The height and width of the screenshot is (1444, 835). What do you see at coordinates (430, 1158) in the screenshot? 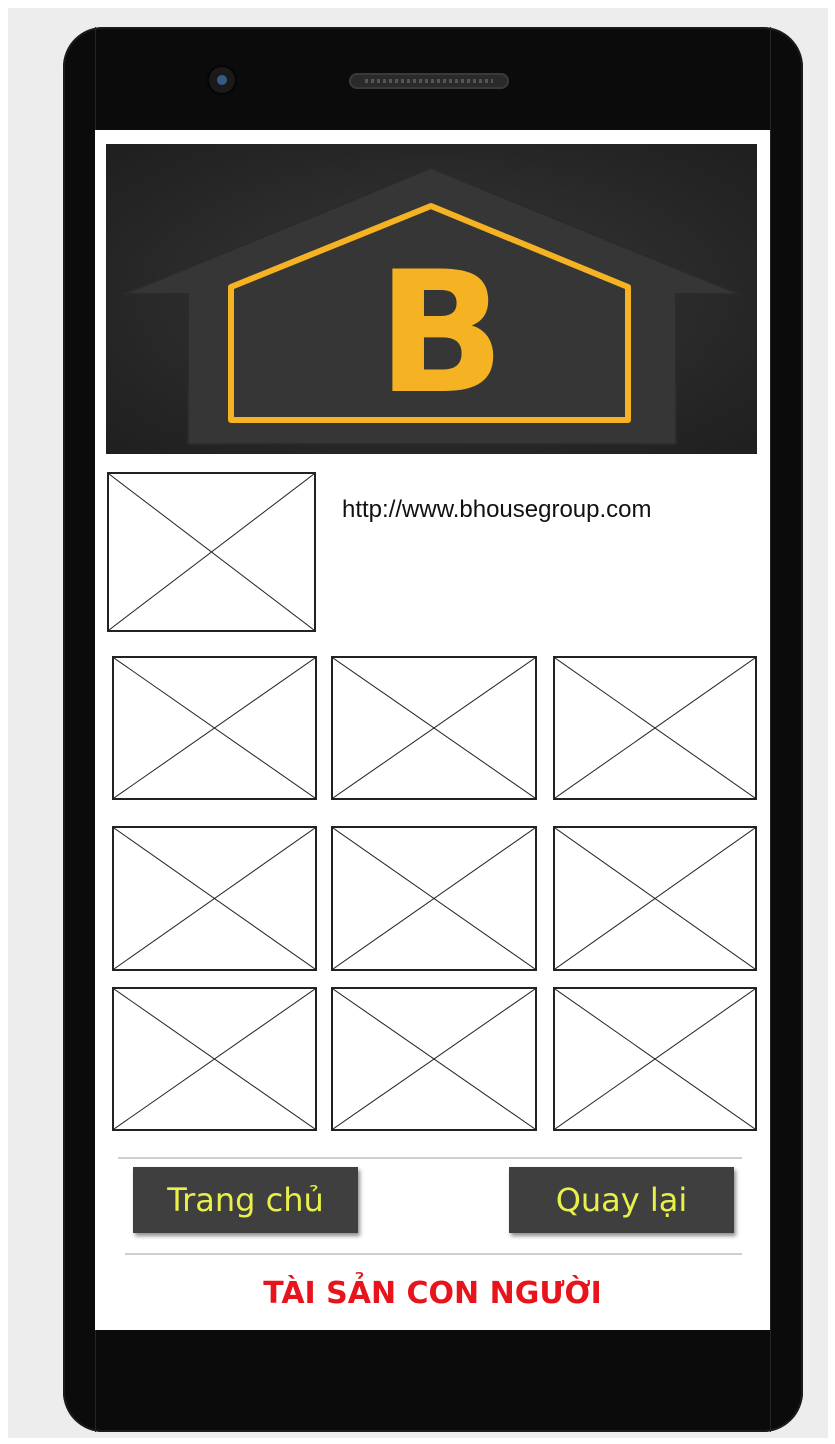
I see `nav-top-divider` at bounding box center [430, 1158].